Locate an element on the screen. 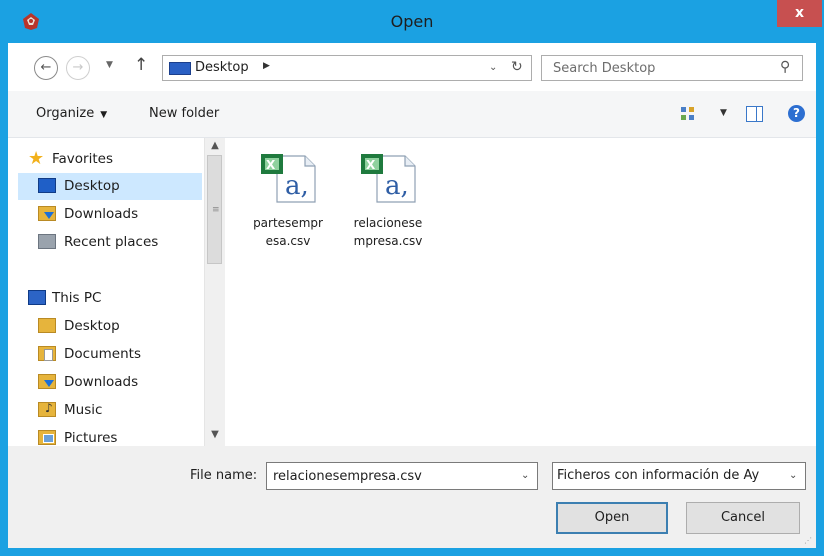 This screenshot has width=824, height=556. file-name-line: esa.csv is located at coordinates (288, 241).